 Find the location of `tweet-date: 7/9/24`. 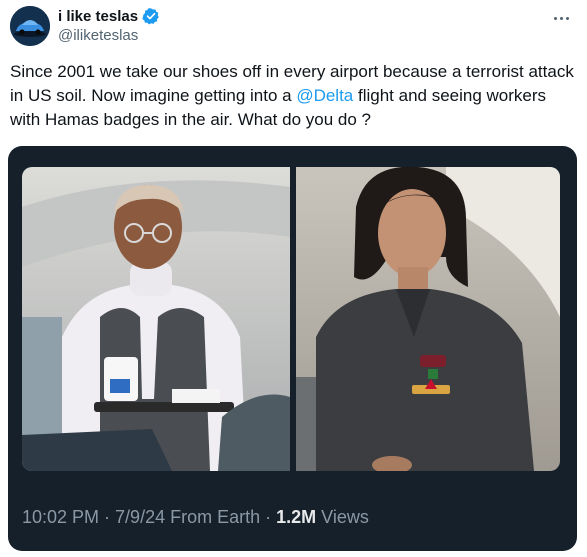

tweet-date: 7/9/24 is located at coordinates (140, 517).